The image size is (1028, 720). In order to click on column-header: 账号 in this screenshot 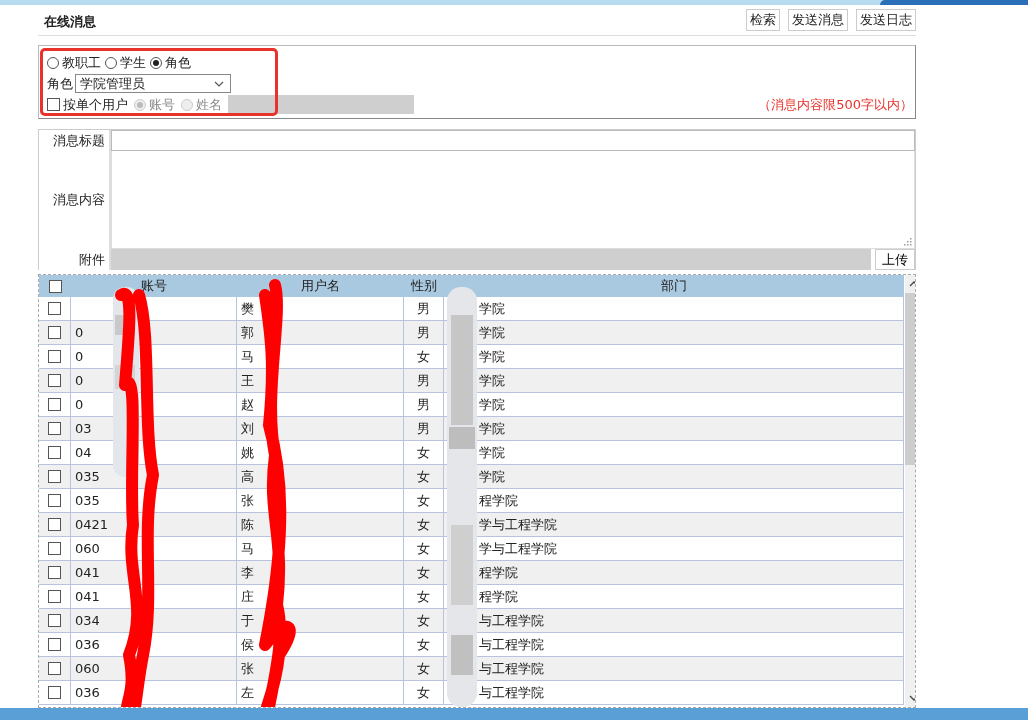, I will do `click(154, 286)`.